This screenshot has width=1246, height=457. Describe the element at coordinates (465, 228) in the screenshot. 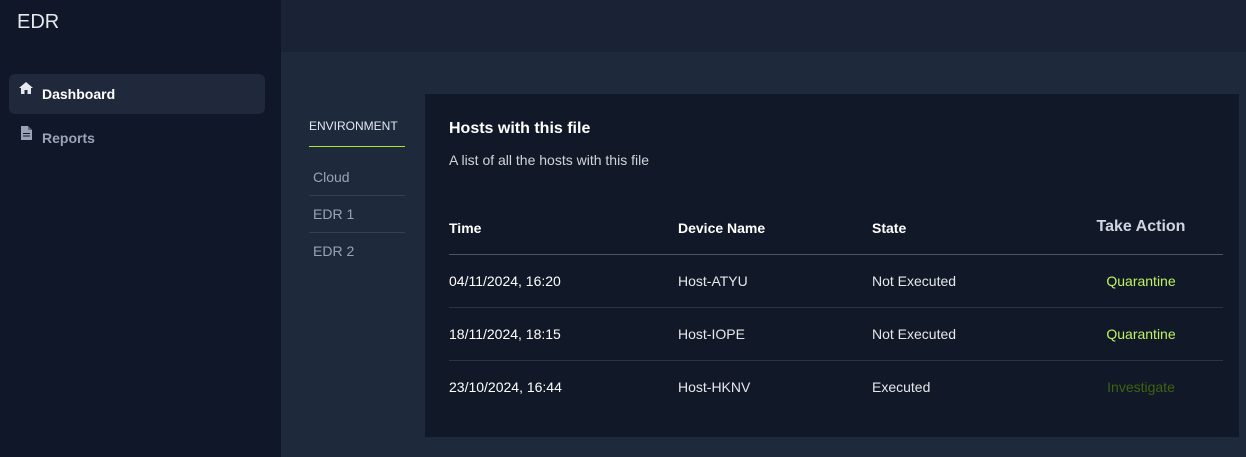

I see `column-header-time: Time` at that location.